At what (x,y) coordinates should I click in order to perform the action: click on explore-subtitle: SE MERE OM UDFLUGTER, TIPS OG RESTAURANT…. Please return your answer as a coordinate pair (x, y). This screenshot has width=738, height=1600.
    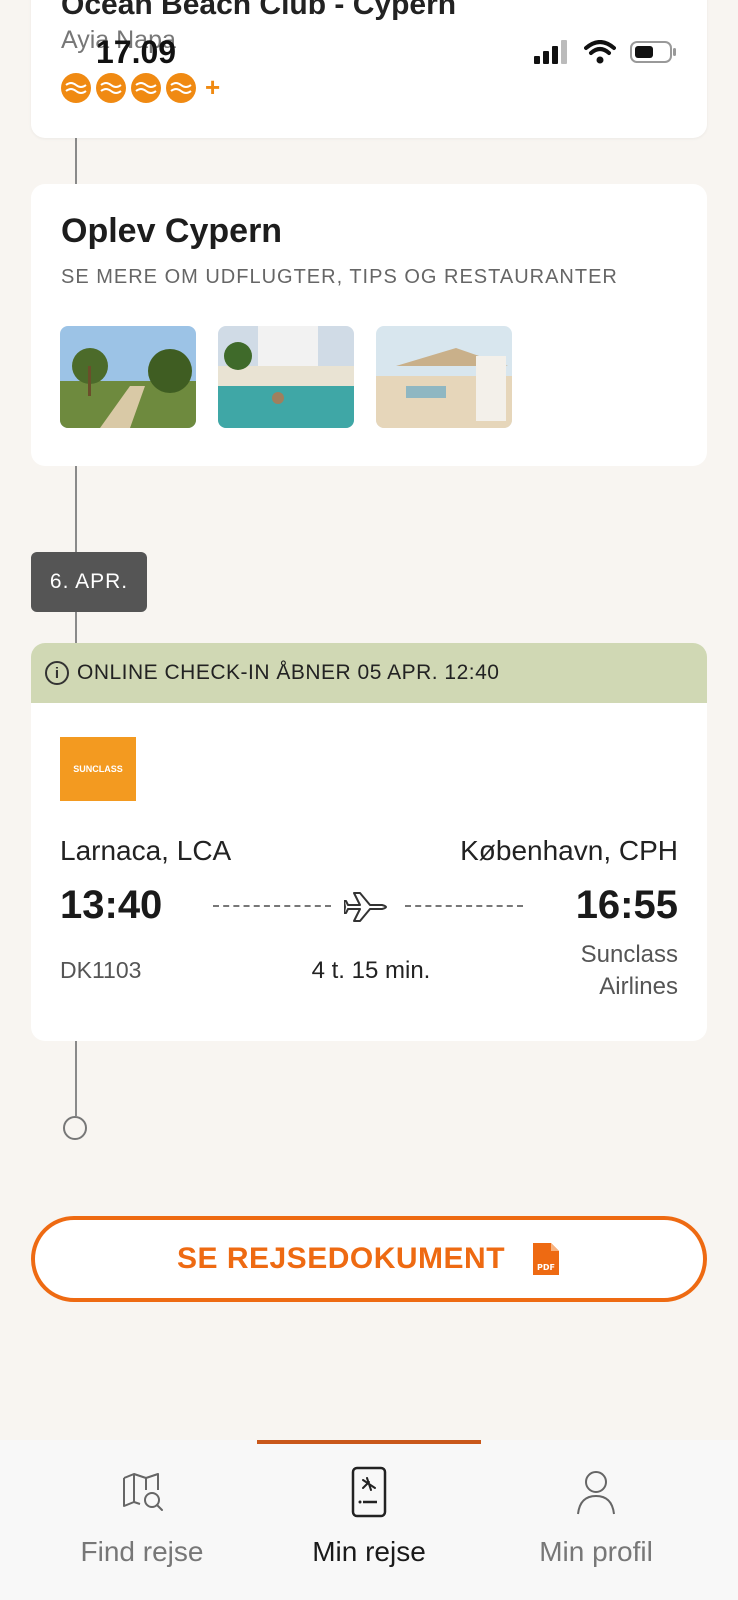
    Looking at the image, I should click on (339, 277).